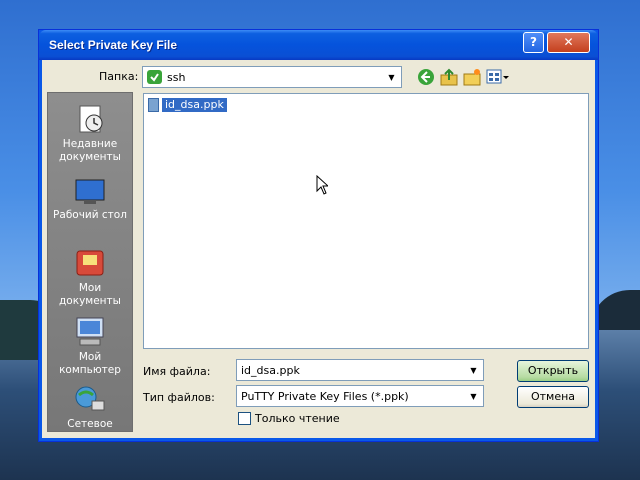  What do you see at coordinates (270, 370) in the screenshot?
I see `filename-value: id_dsa.ppk` at bounding box center [270, 370].